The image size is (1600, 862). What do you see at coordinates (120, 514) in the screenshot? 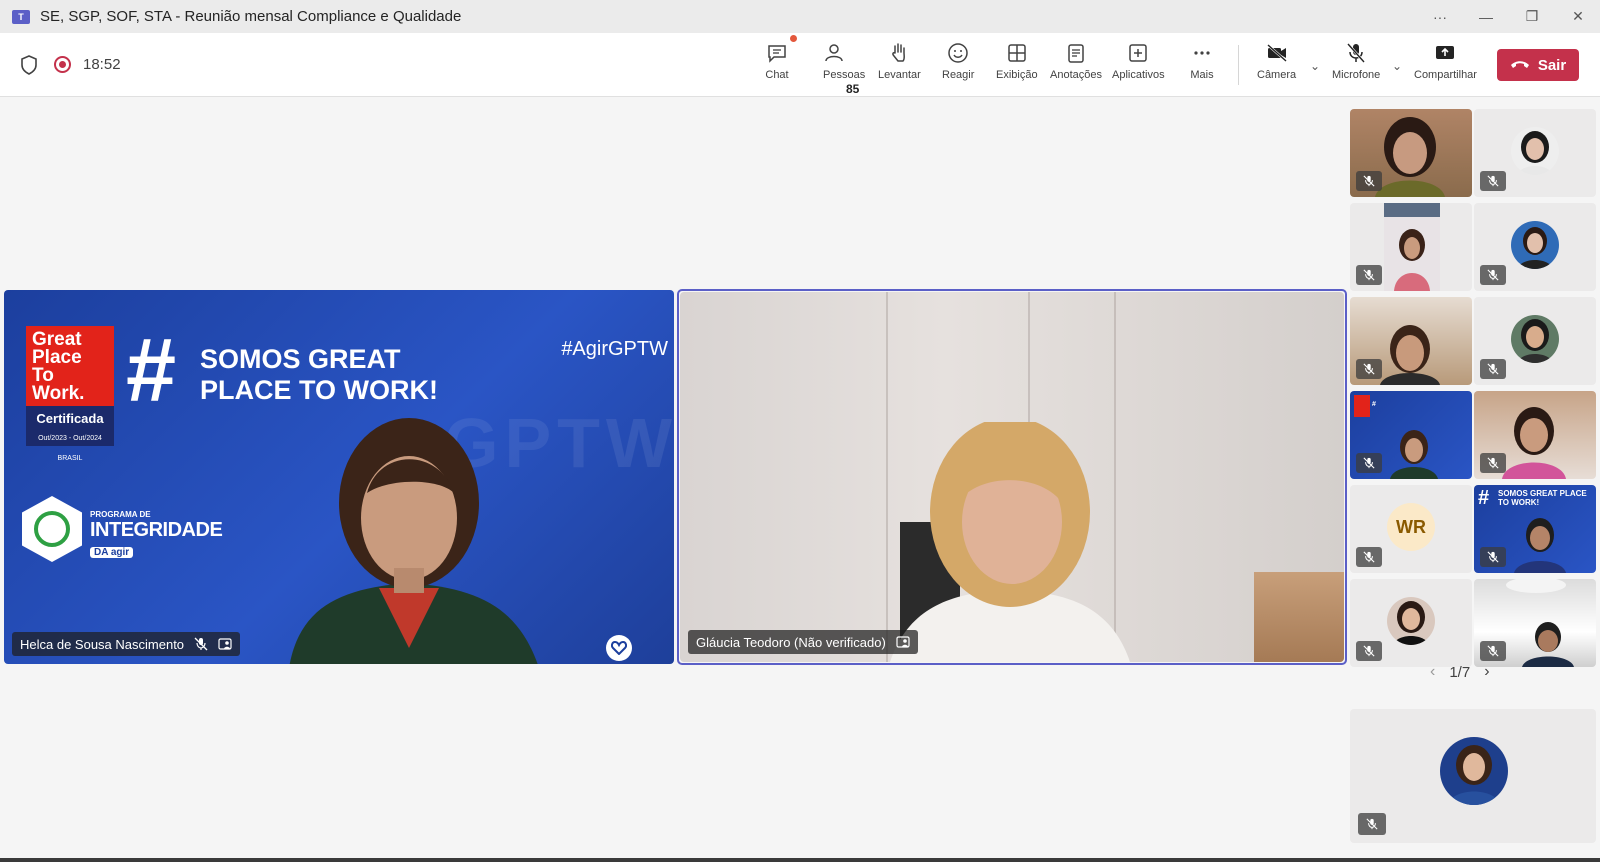
I see `program-small: PROGRAMA DE` at bounding box center [120, 514].